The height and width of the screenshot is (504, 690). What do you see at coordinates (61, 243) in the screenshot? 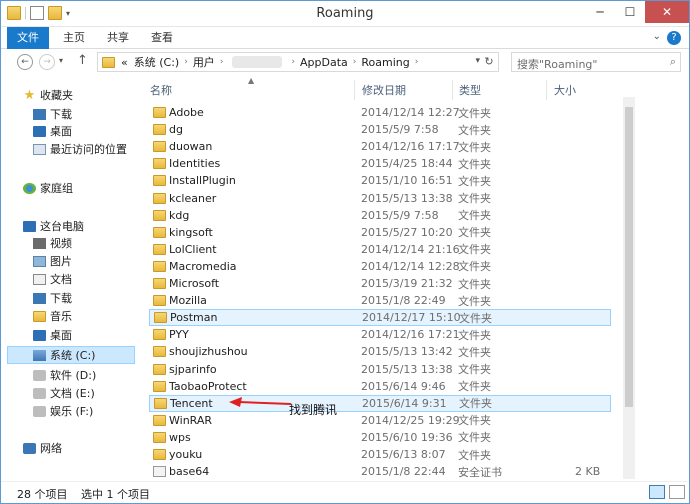
I see `sidebar-item-label: 视频` at bounding box center [61, 243].